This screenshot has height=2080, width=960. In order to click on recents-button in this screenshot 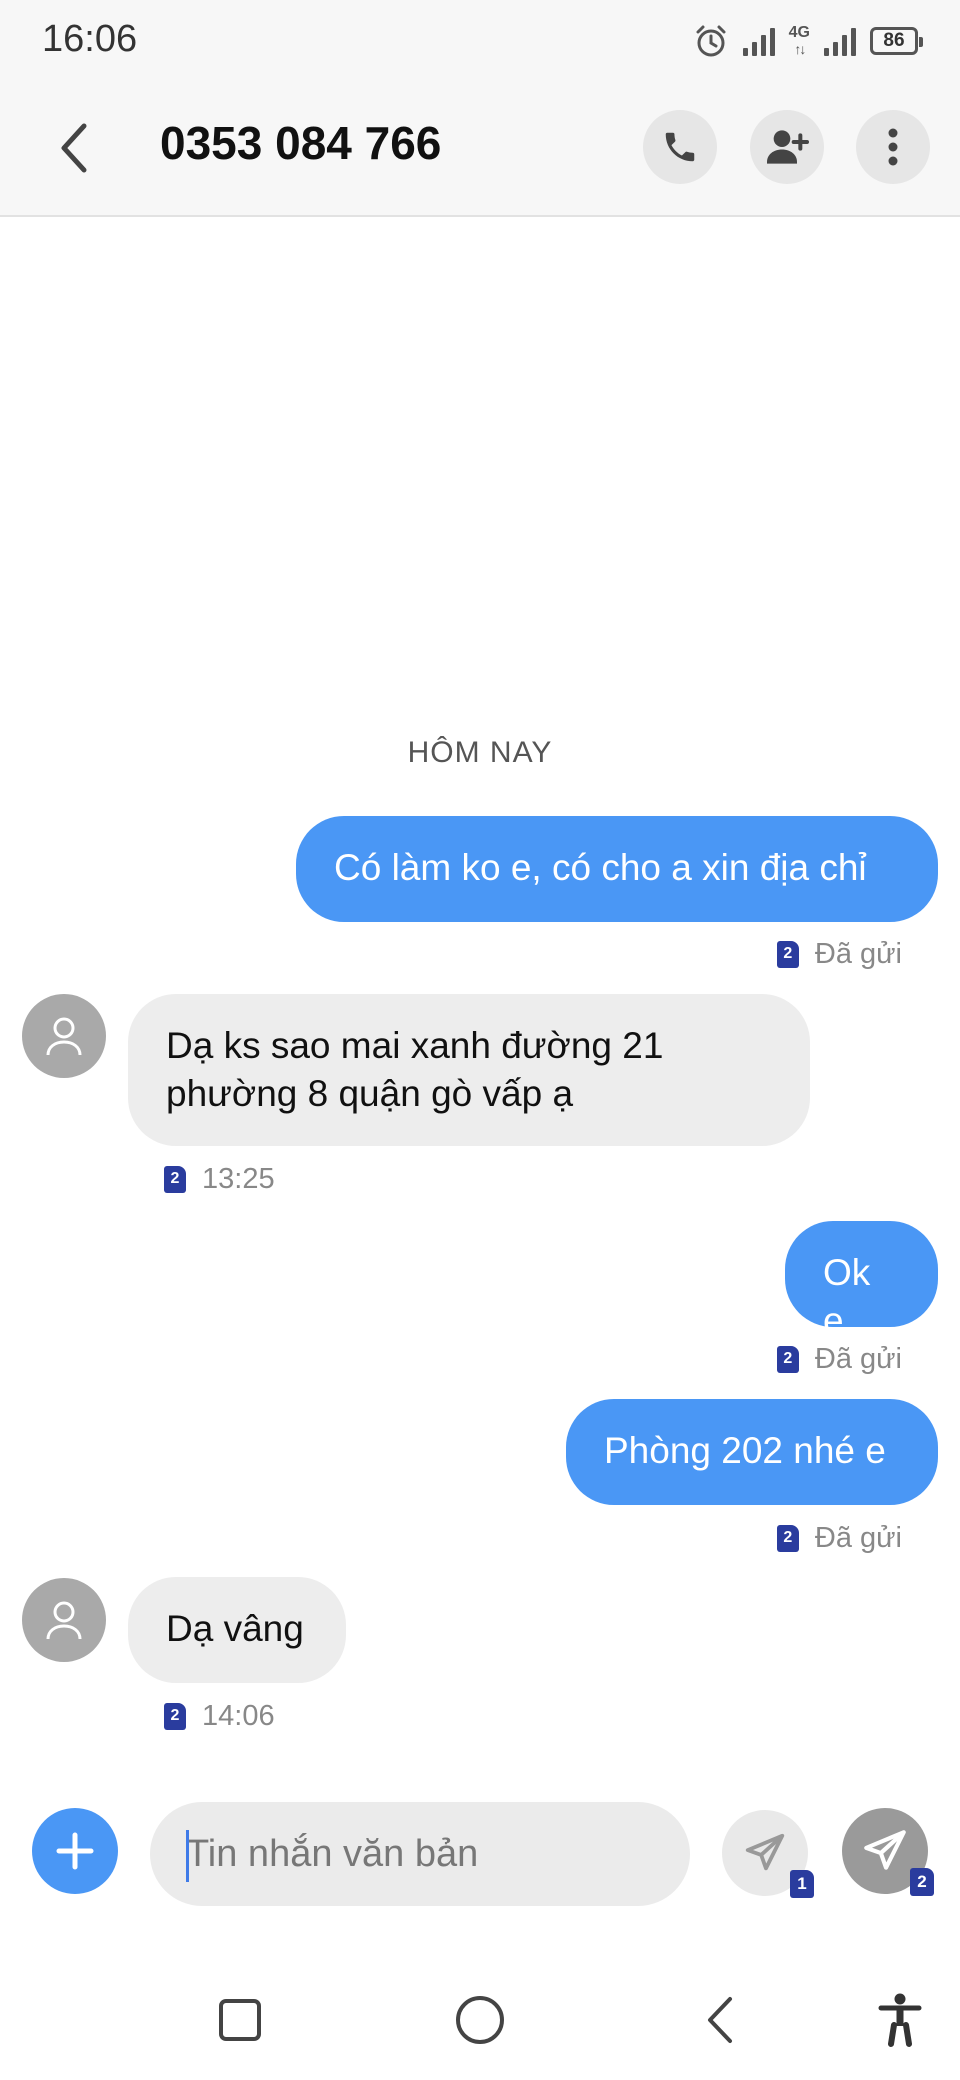, I will do `click(240, 2020)`.